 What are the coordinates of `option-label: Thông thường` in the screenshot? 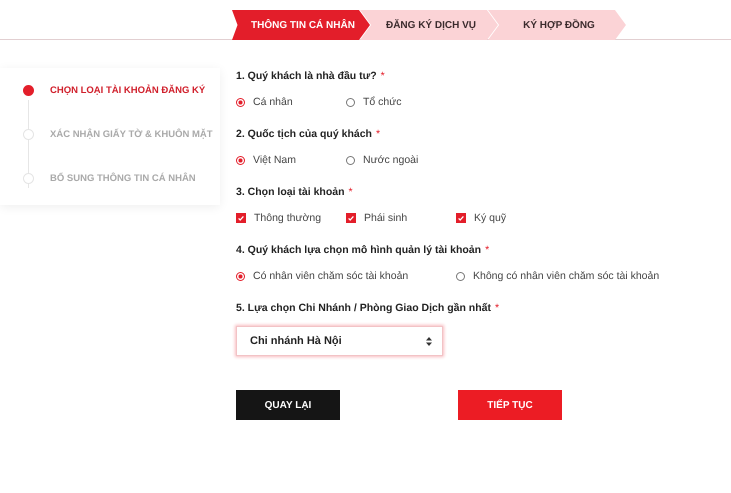 It's located at (288, 218).